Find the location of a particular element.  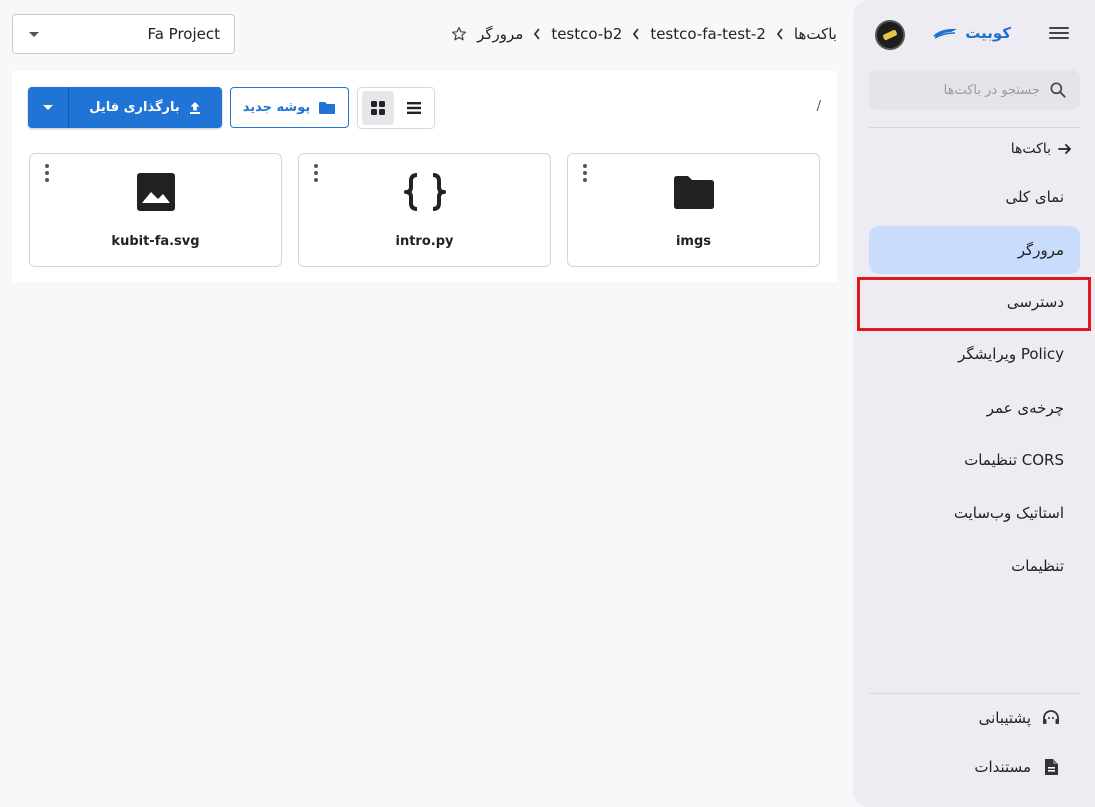

file-card: intro.py is located at coordinates (424, 210).